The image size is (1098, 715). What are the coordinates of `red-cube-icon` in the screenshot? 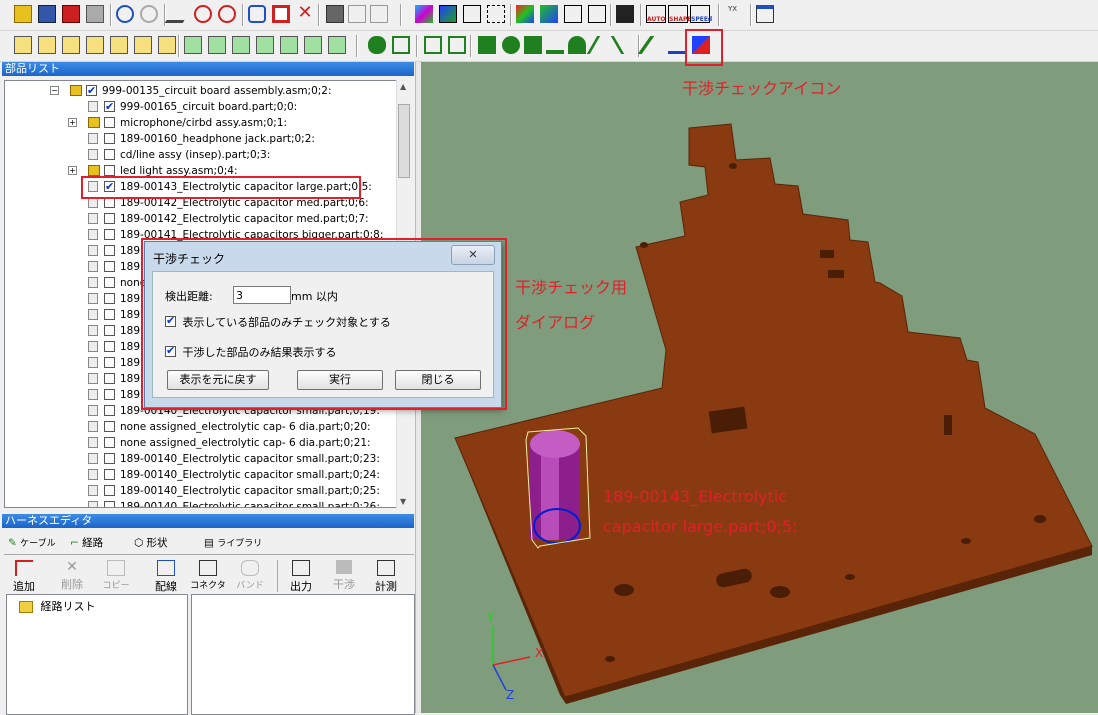 It's located at (71, 14).